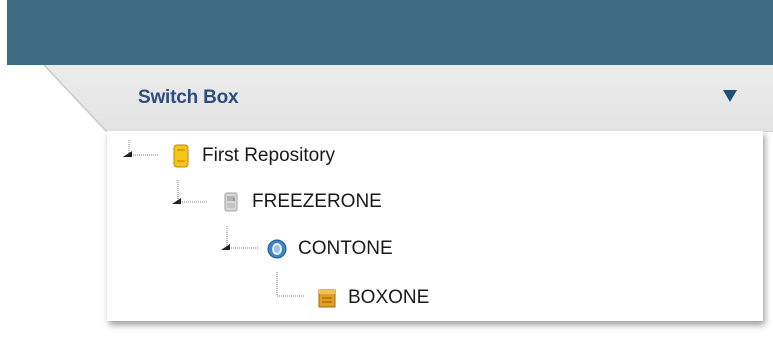 The image size is (773, 343). Describe the element at coordinates (188, 97) in the screenshot. I see `panel-title: Switch Box` at that location.